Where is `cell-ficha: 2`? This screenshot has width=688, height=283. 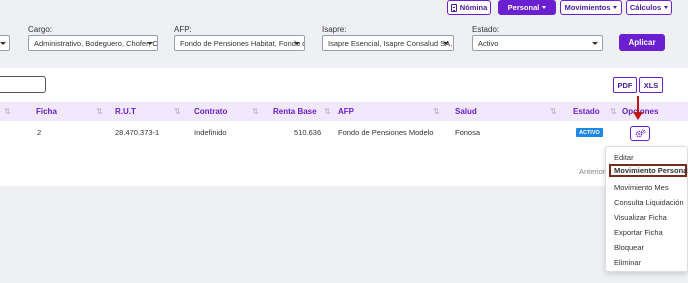 cell-ficha: 2 is located at coordinates (39, 132).